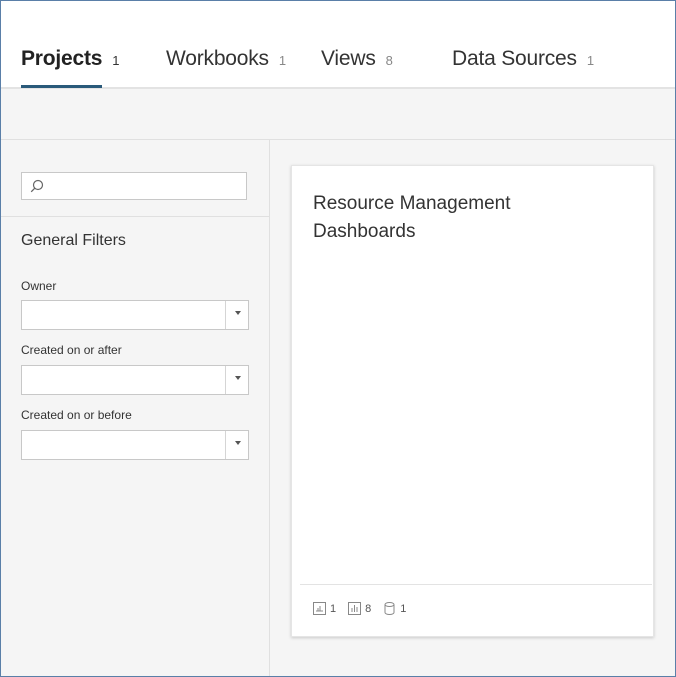 The width and height of the screenshot is (676, 677). Describe the element at coordinates (443, 218) in the screenshot. I see `project-title: Resource Management Dashboards` at that location.